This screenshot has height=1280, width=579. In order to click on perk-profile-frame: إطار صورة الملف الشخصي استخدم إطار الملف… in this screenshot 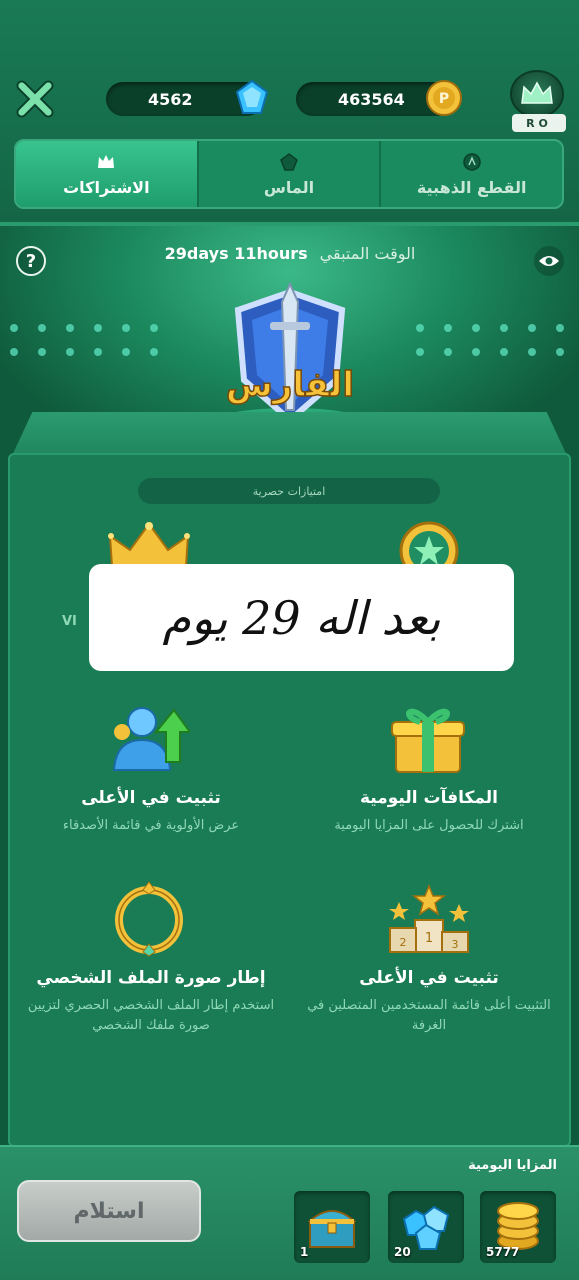, I will do `click(151, 1002)`.